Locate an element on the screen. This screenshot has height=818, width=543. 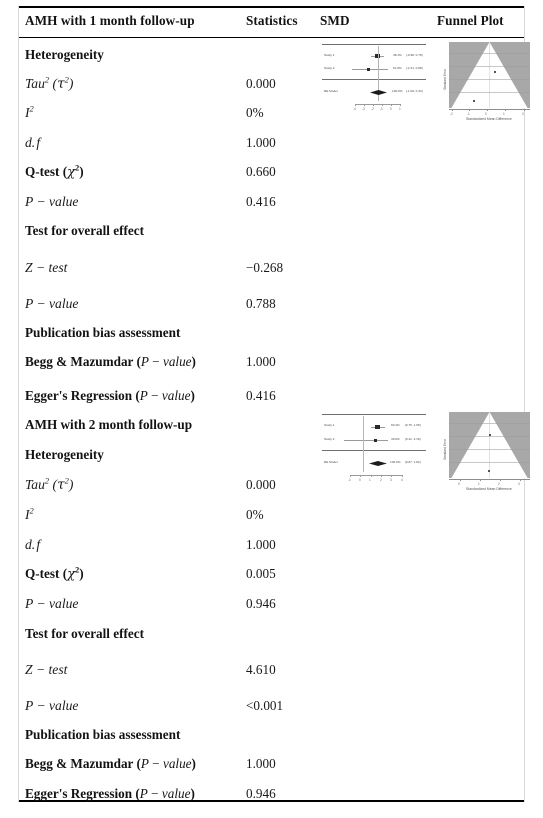
forest-xtick: 2 is located at coordinates (381, 480).